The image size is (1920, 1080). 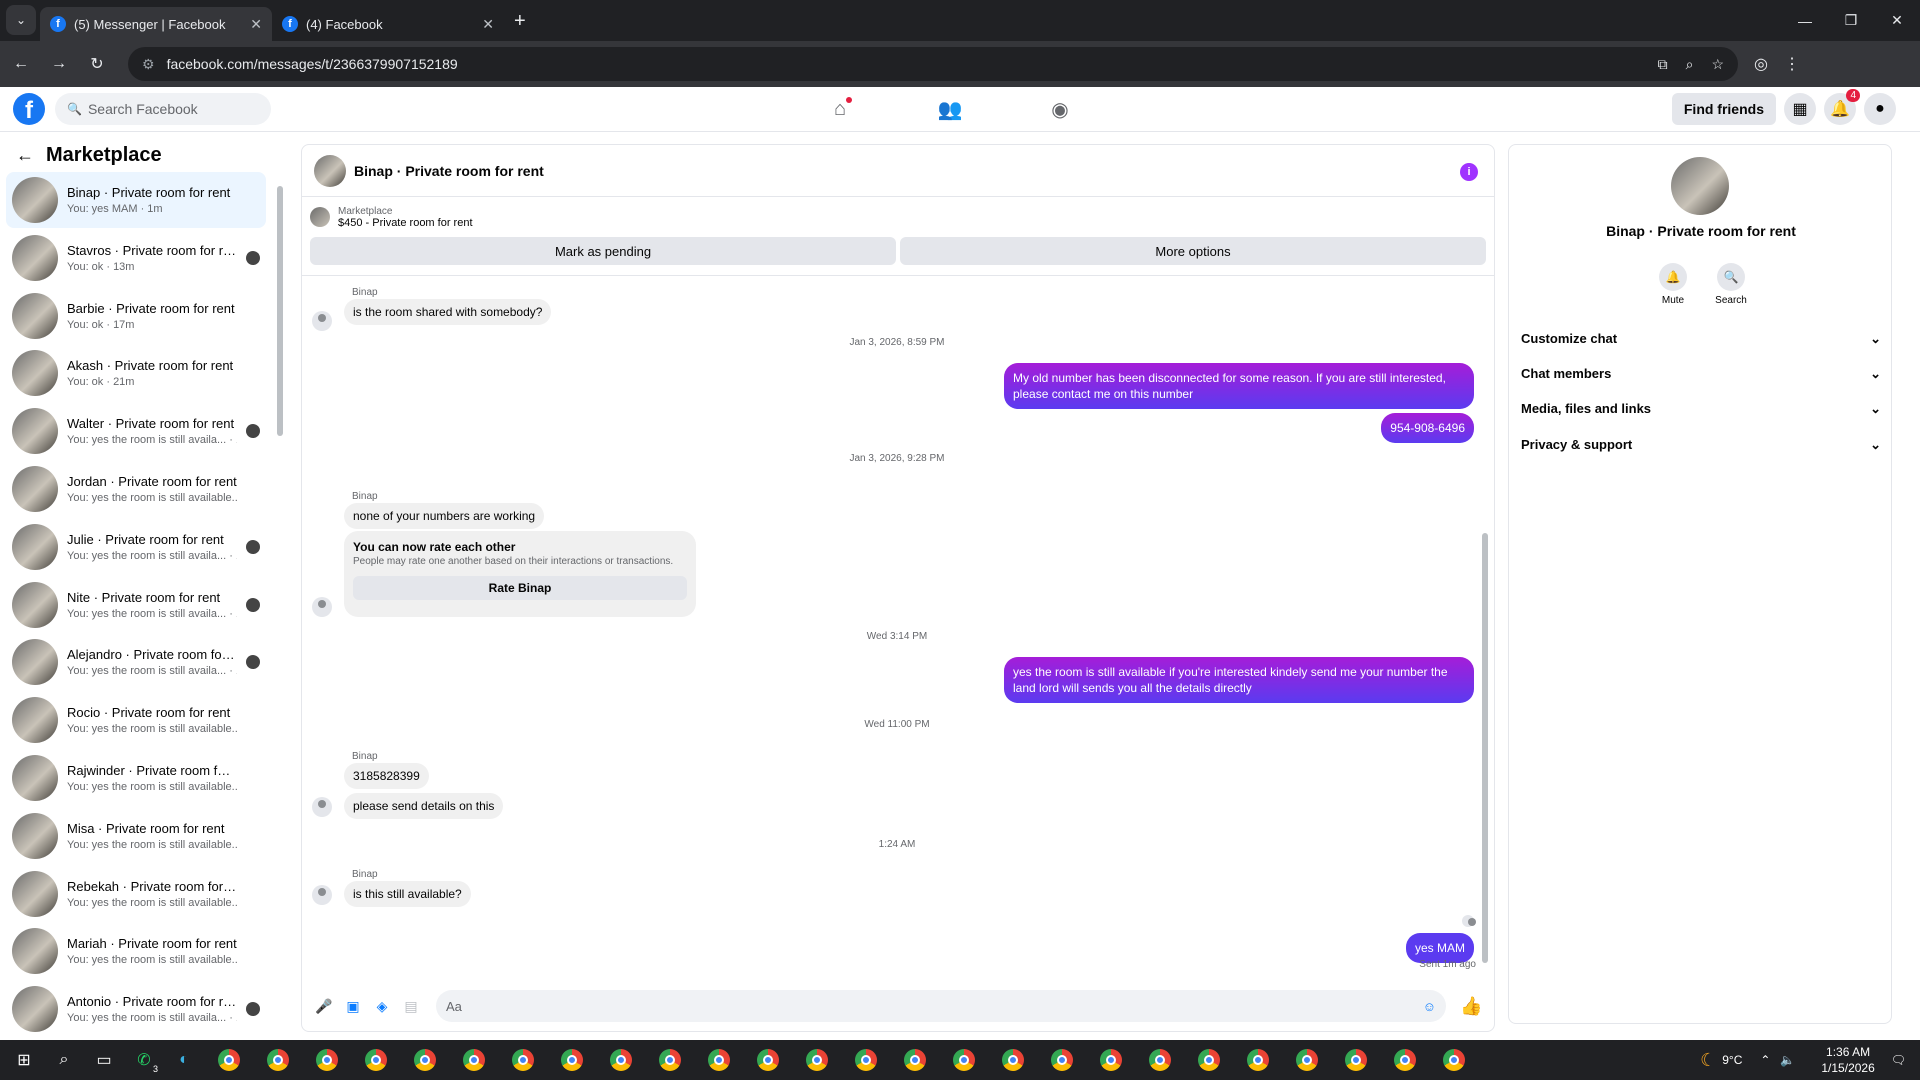 I want to click on temperature: 9°C, so click(x=1732, y=1060).